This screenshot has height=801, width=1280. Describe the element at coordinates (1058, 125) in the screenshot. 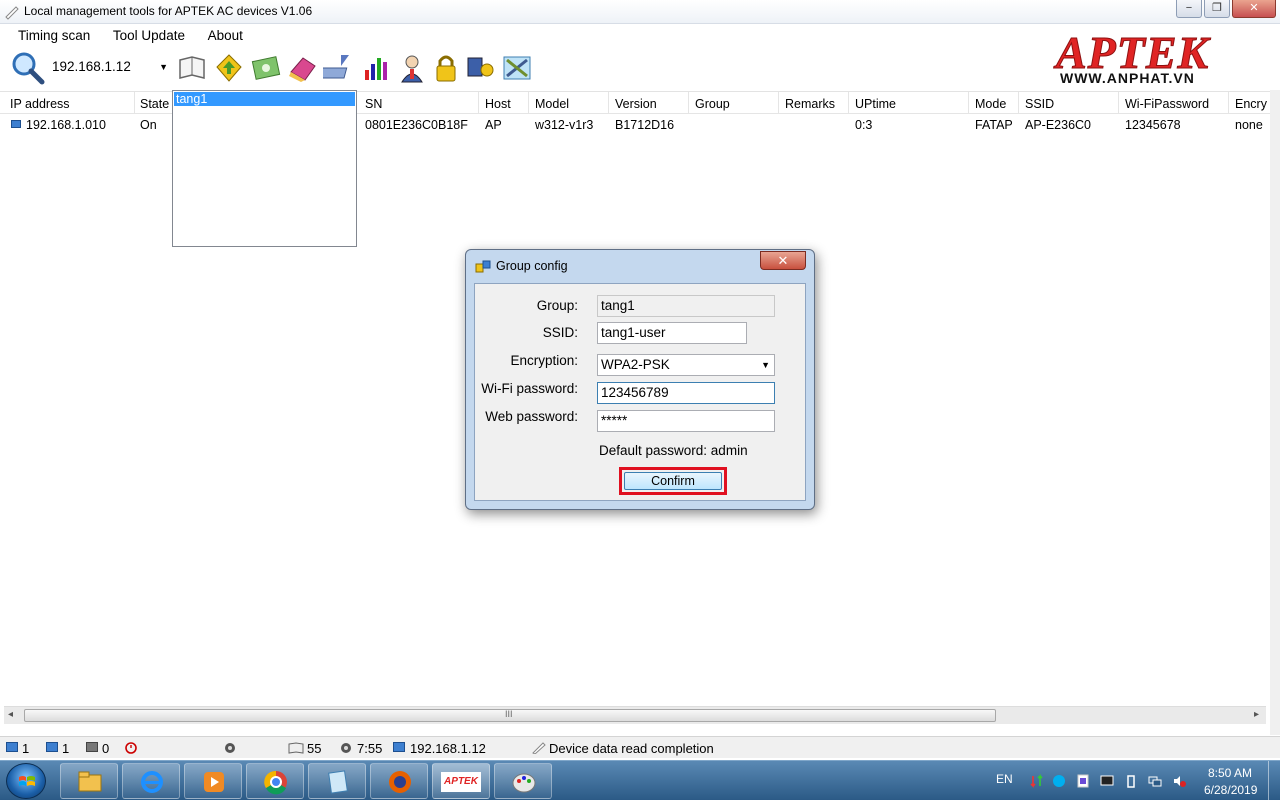

I see `cell-ssid: AP-E236C0` at that location.